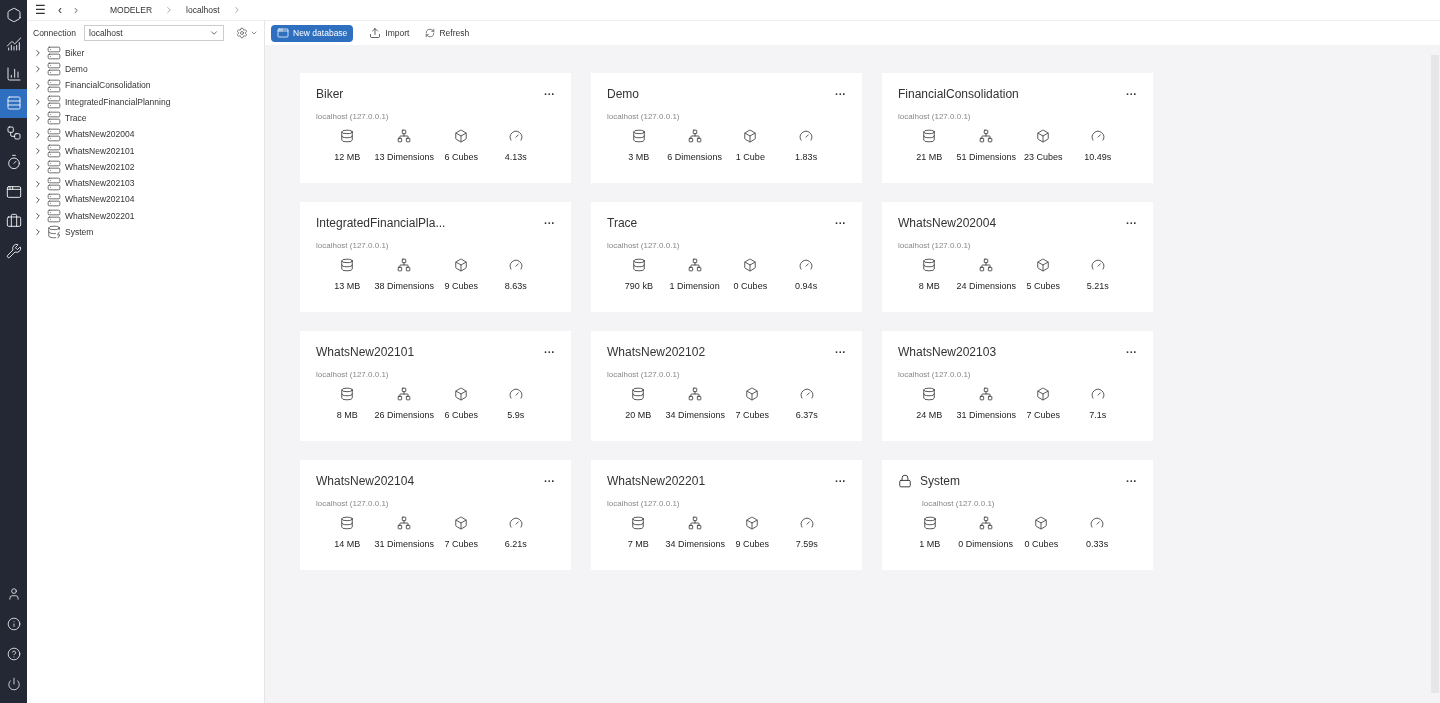 This screenshot has width=1440, height=703. I want to click on tree-item: System, so click(145, 232).